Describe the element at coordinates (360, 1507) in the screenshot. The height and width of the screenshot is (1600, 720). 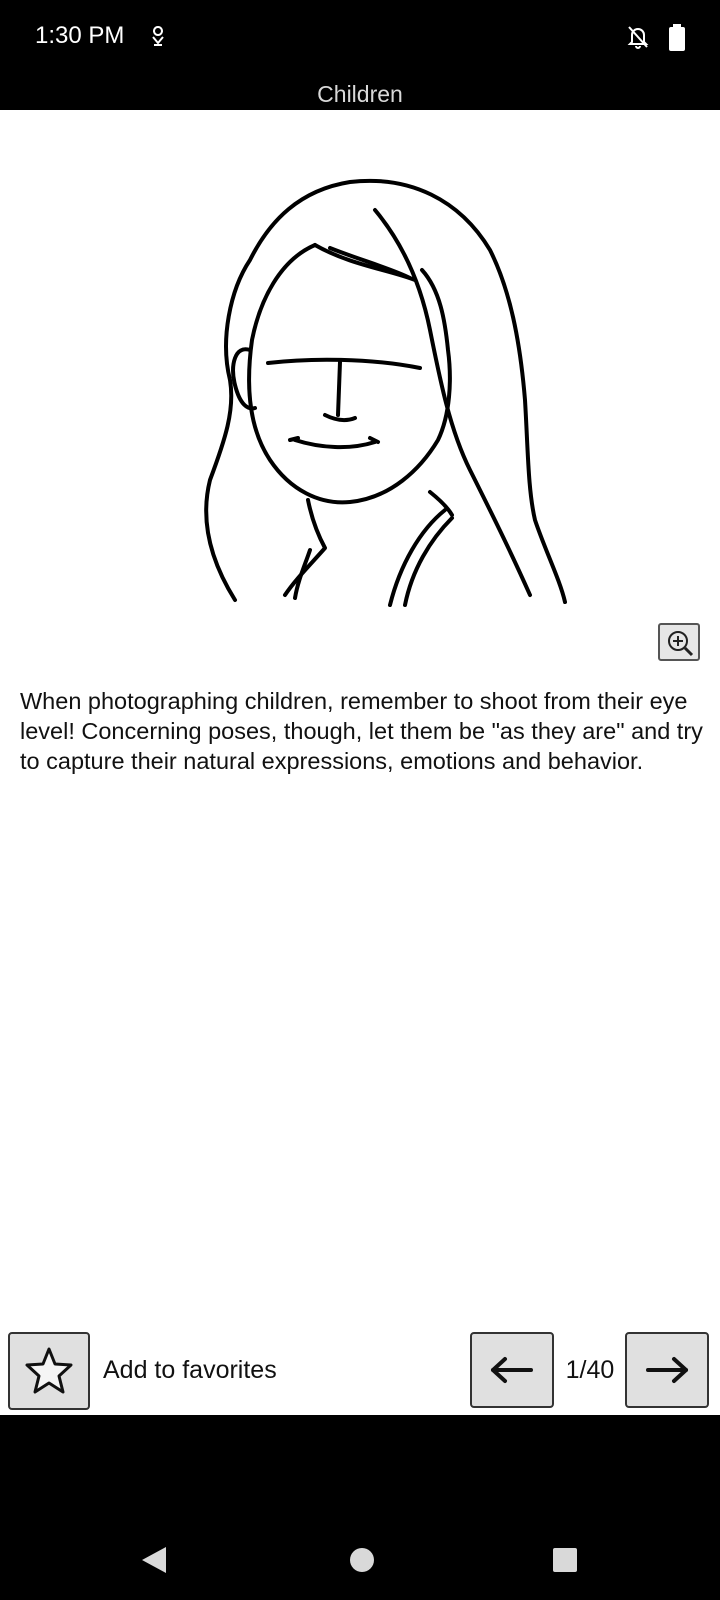
I see `system-nav-bar` at that location.